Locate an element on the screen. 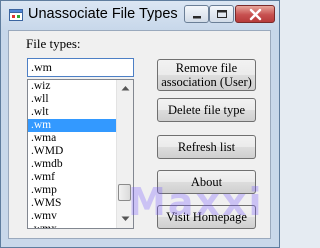 The image size is (320, 248). remove-association-button: Remove file association (User) is located at coordinates (206, 75).